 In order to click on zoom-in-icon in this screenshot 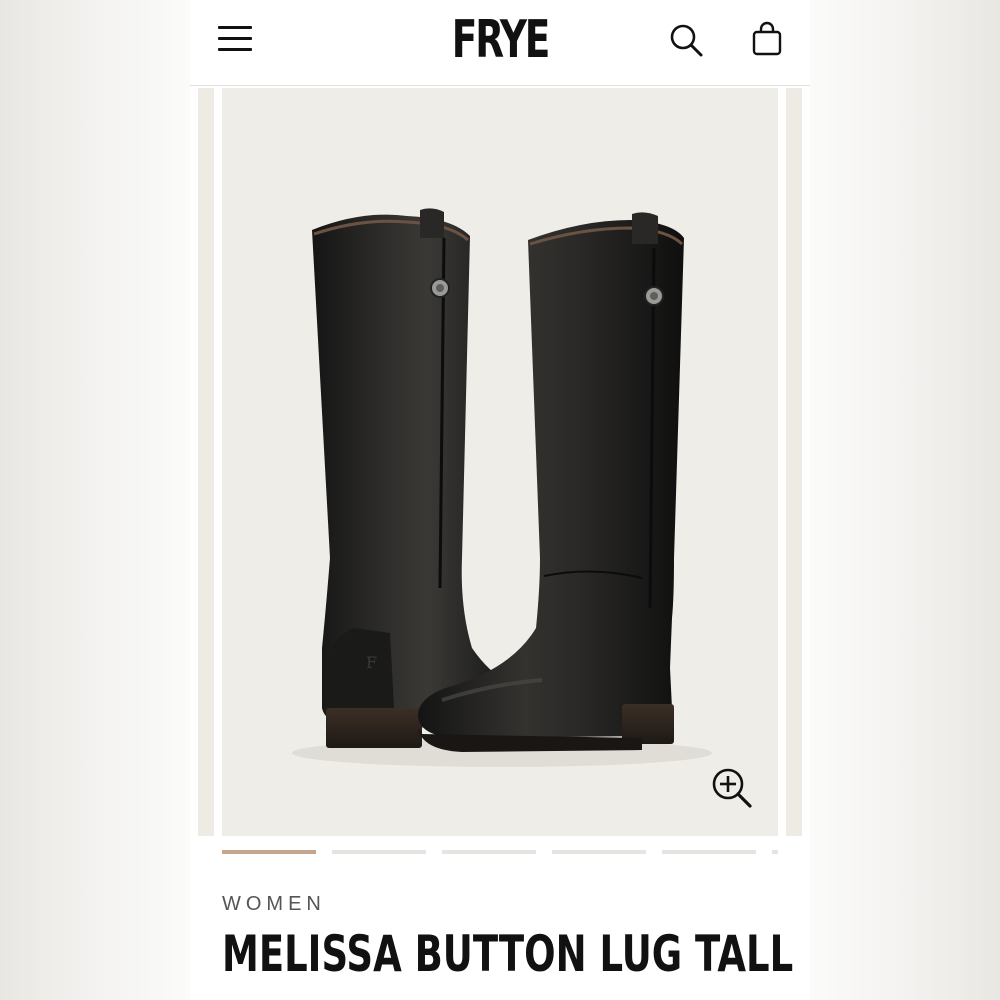, I will do `click(732, 788)`.